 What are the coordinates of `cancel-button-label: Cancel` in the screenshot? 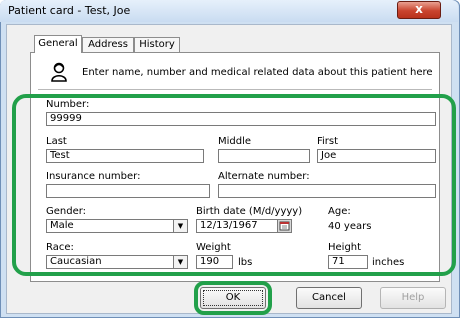 It's located at (329, 297).